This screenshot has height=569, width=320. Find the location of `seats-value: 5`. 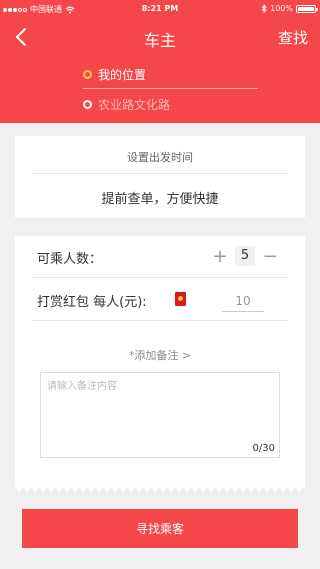

seats-value: 5 is located at coordinates (245, 256).